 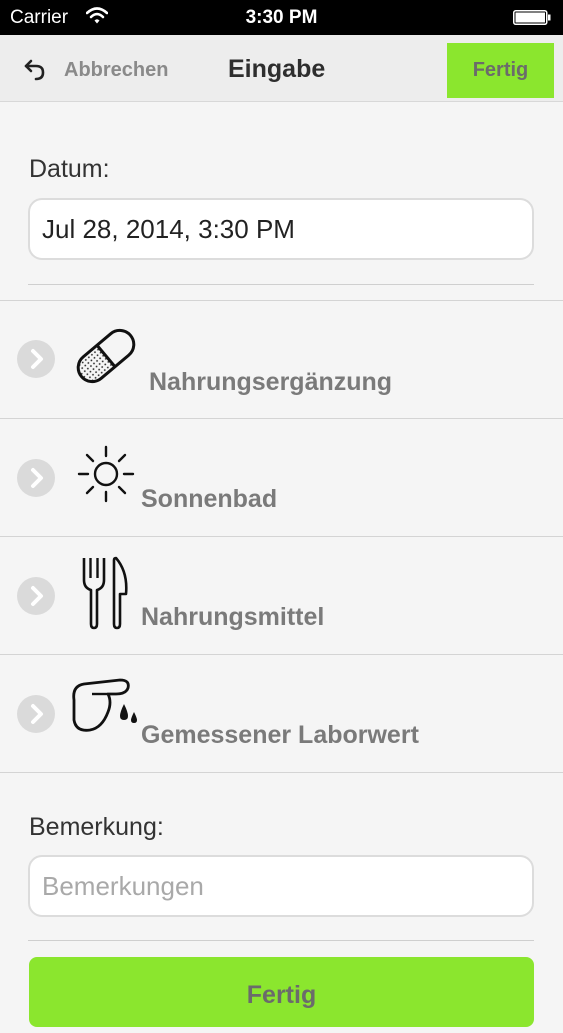 I want to click on remarks-input: Bemerkungen, so click(x=281, y=886).